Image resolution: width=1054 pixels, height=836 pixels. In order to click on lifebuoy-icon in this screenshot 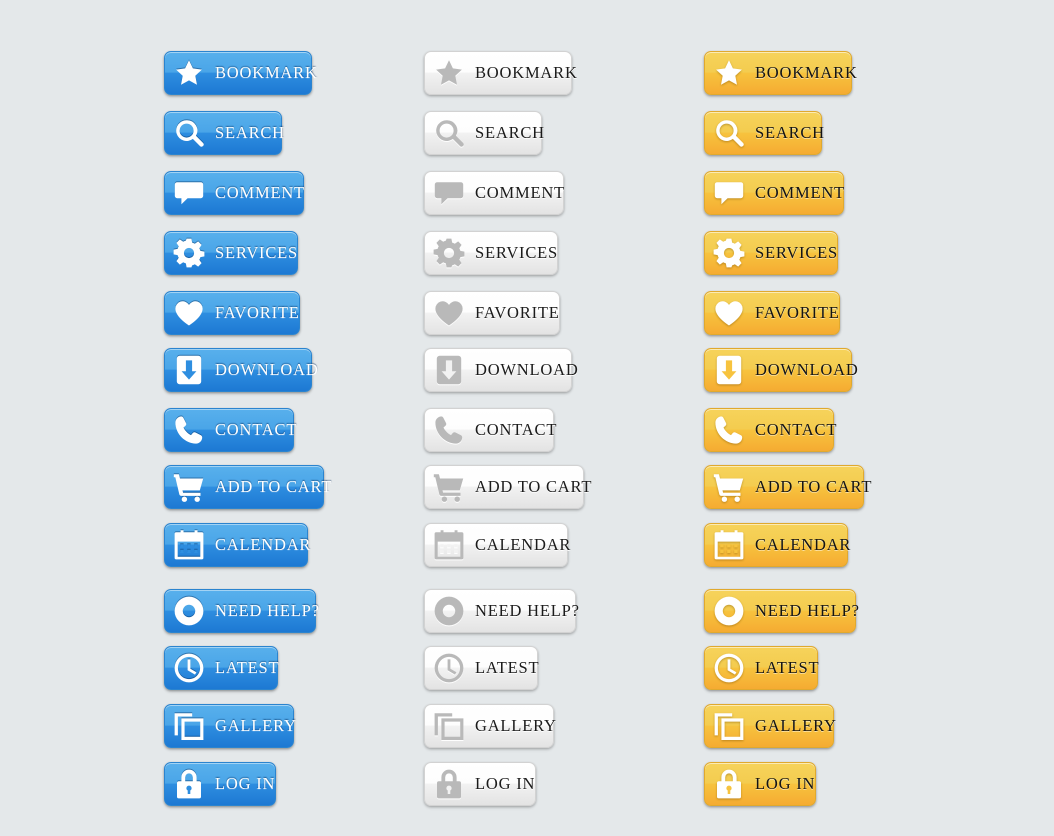, I will do `click(729, 611)`.